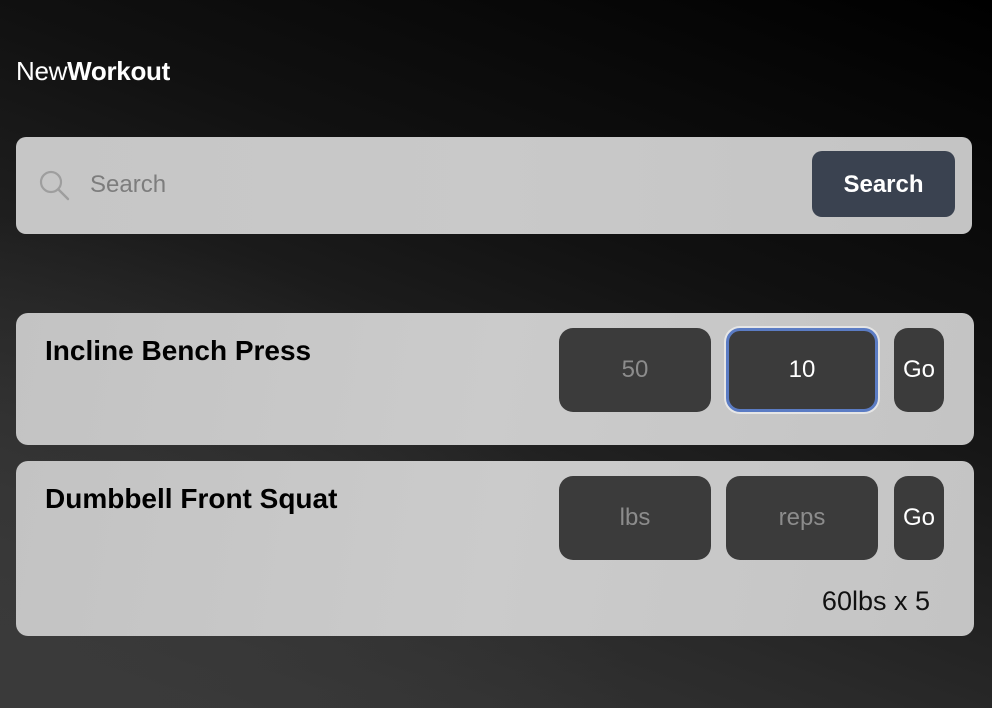 The width and height of the screenshot is (992, 708). What do you see at coordinates (191, 498) in the screenshot?
I see `exercise-name: Dumbbell Front Squat` at bounding box center [191, 498].